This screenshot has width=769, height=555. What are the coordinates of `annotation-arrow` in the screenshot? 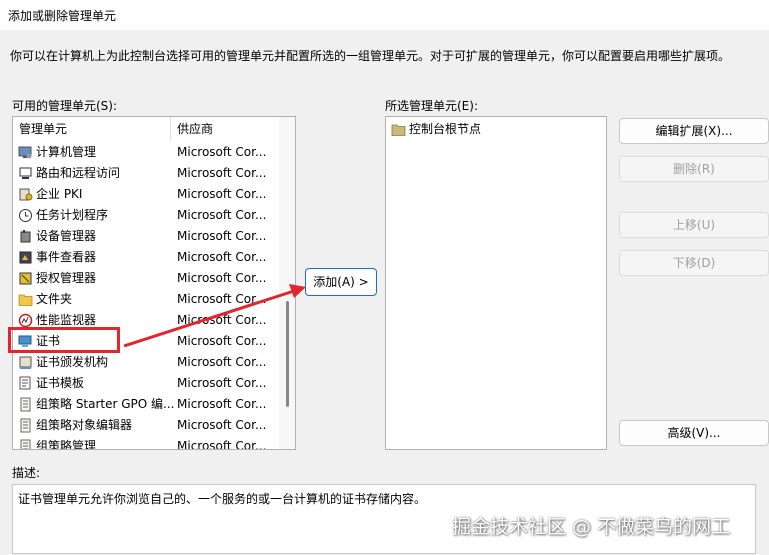 It's located at (214, 316).